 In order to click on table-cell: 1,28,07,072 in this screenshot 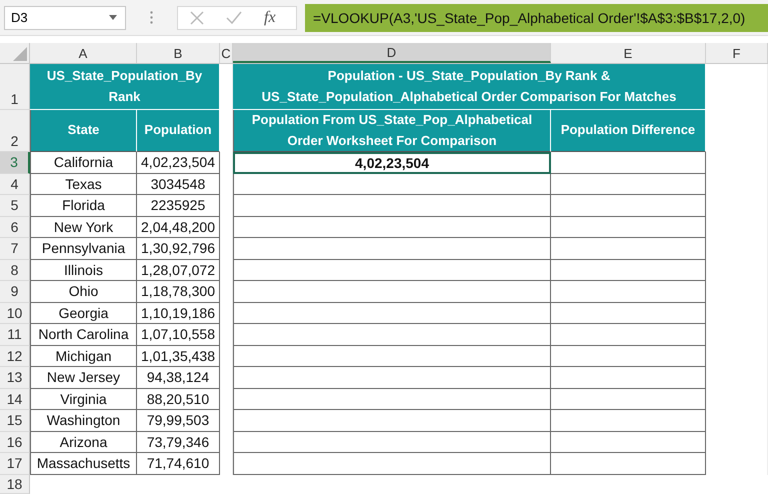, I will do `click(178, 270)`.